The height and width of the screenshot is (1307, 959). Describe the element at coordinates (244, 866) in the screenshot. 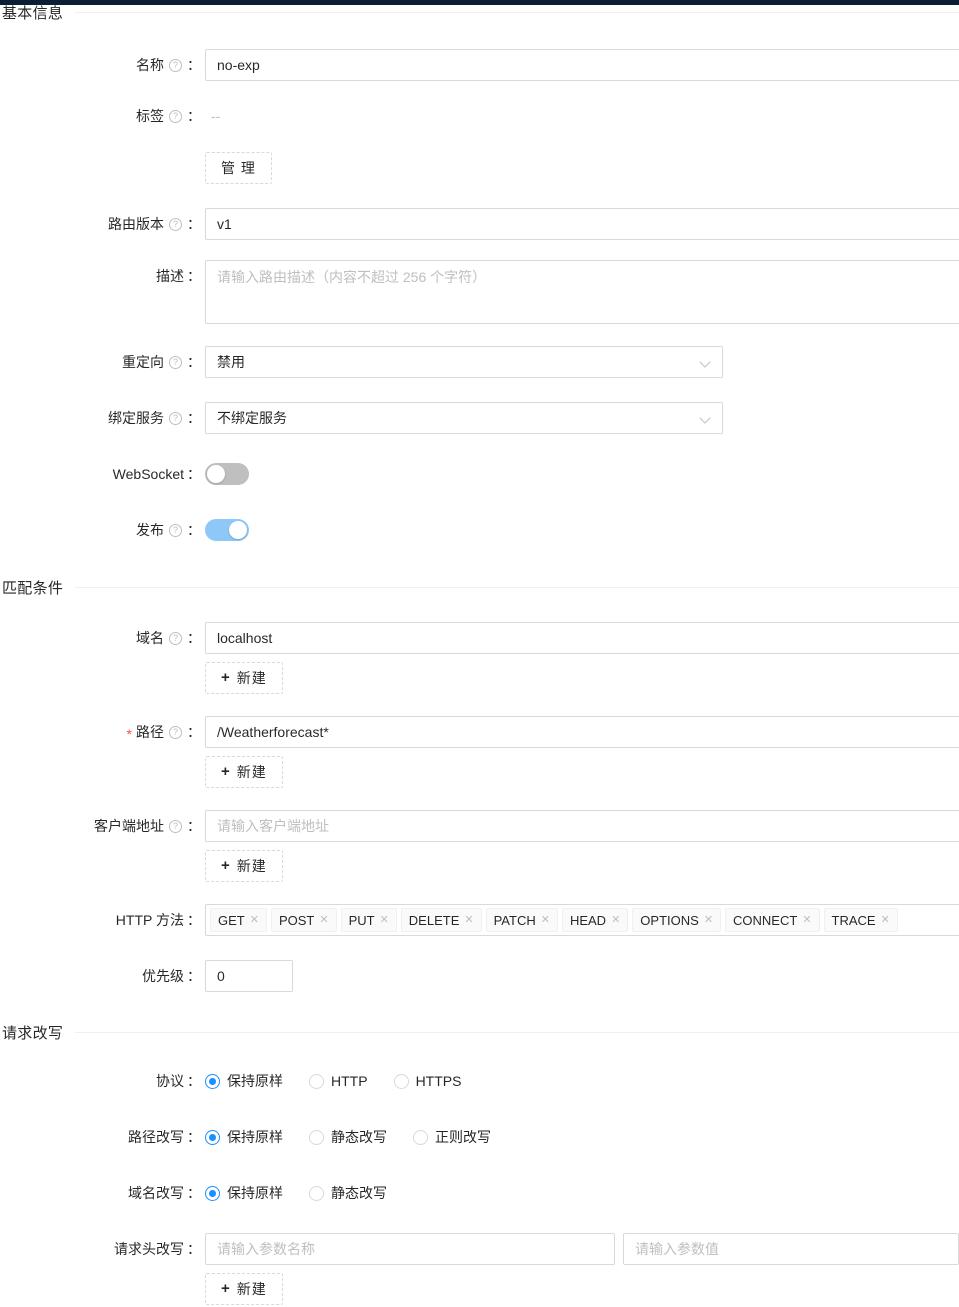

I see `add-client-address-button: + 新建` at that location.